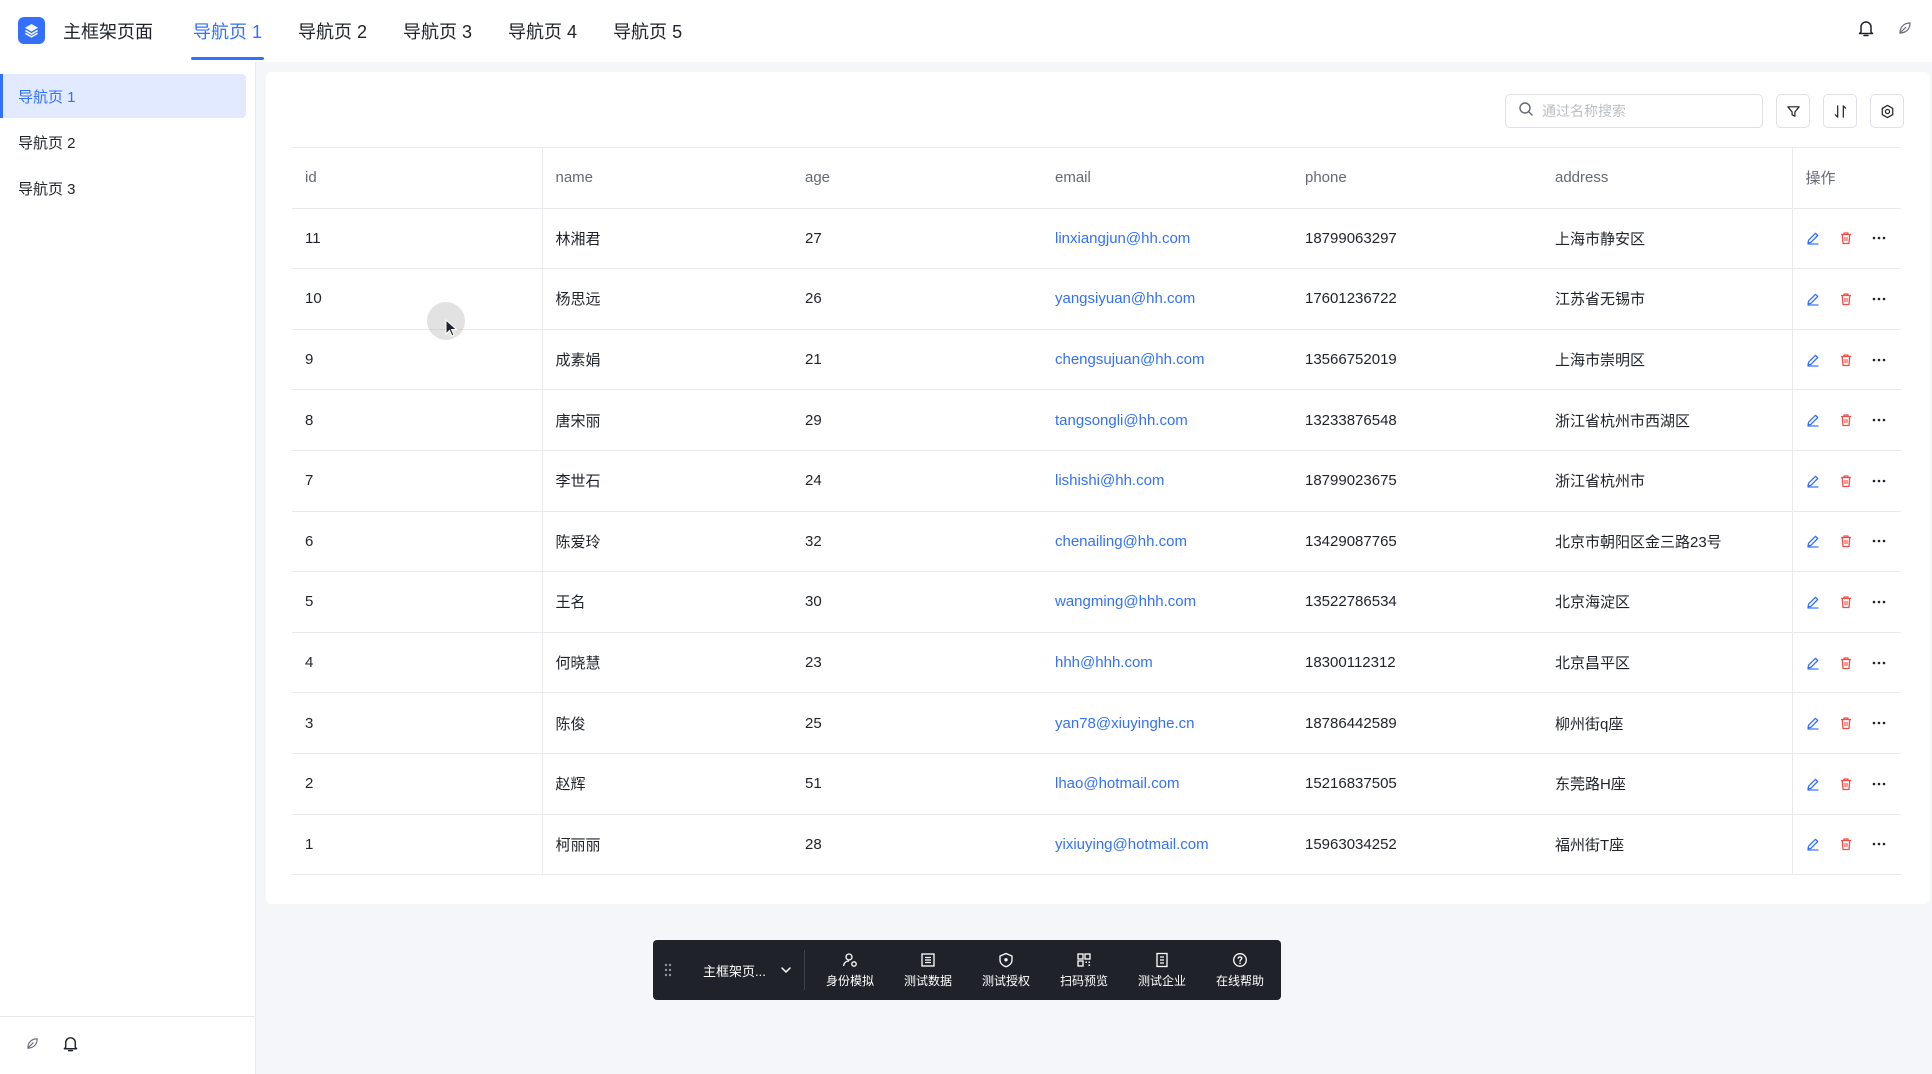  Describe the element at coordinates (1006, 970) in the screenshot. I see `dev-item-test-auth: 测试授权` at that location.